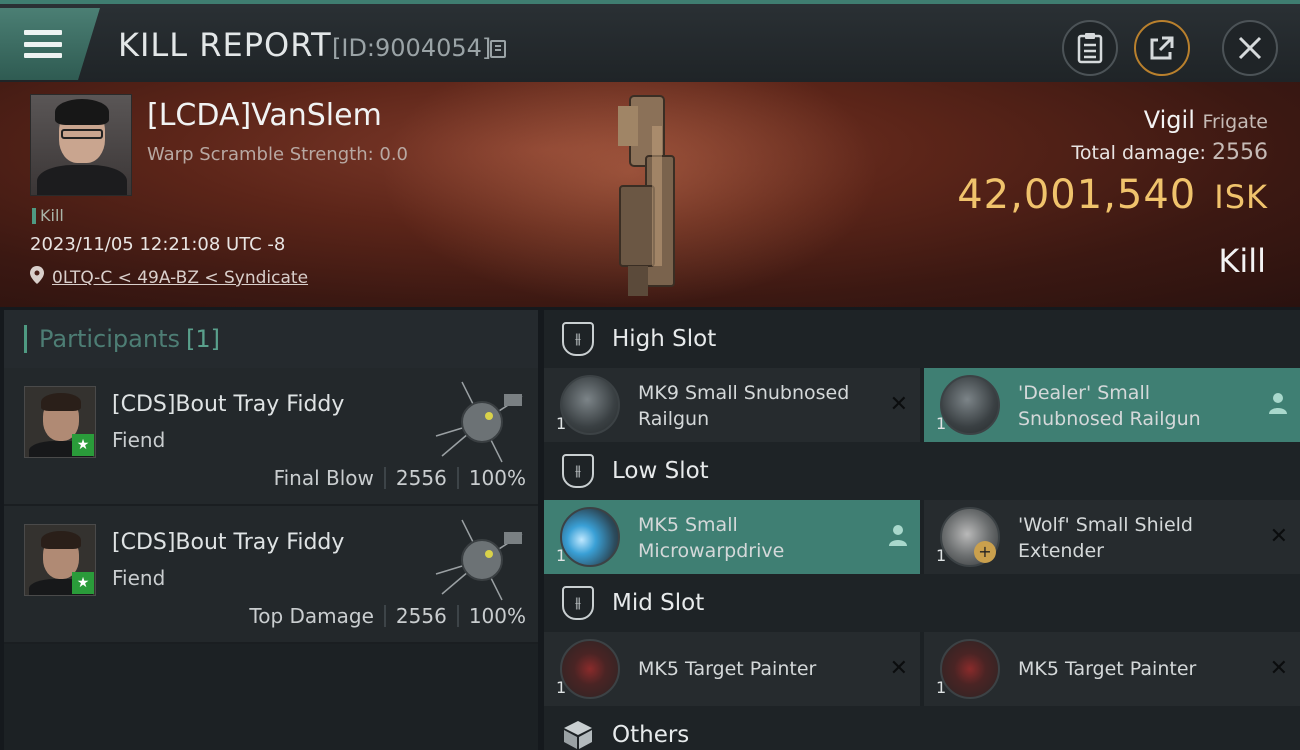 The image size is (1300, 750). Describe the element at coordinates (985, 552) in the screenshot. I see `plus-icon: +` at that location.